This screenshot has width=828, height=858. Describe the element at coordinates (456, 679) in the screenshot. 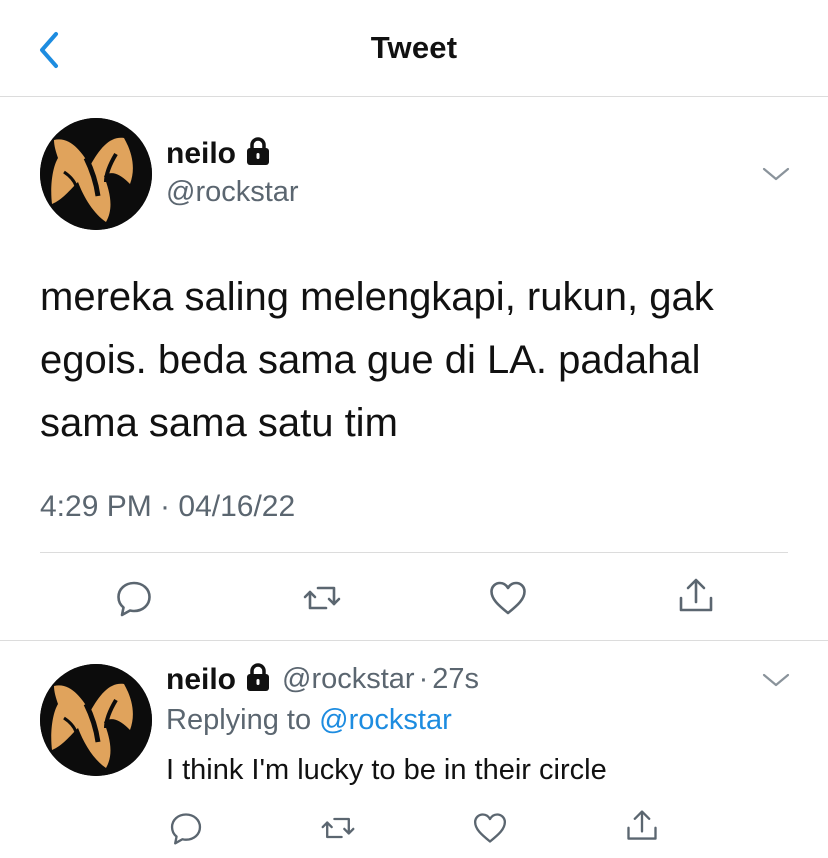

I see `reply-time: 27s` at that location.